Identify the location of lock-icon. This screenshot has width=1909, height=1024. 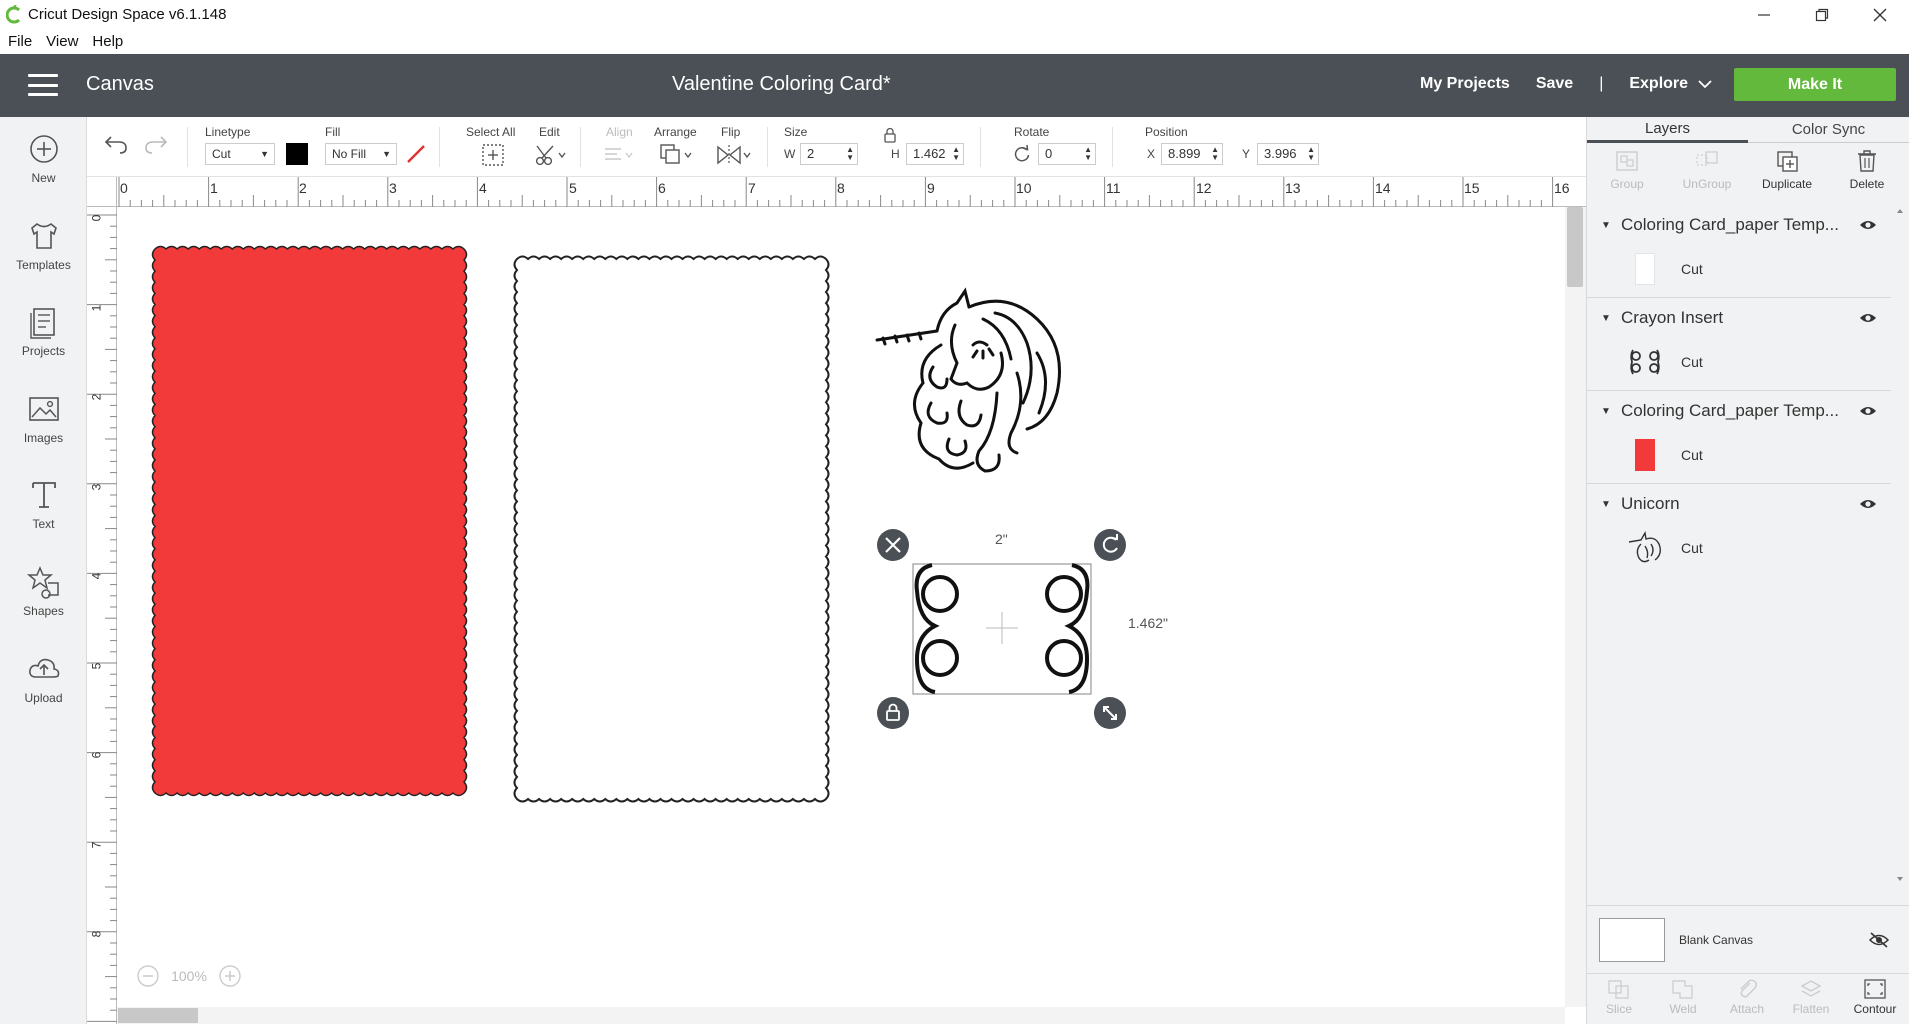
(890, 135).